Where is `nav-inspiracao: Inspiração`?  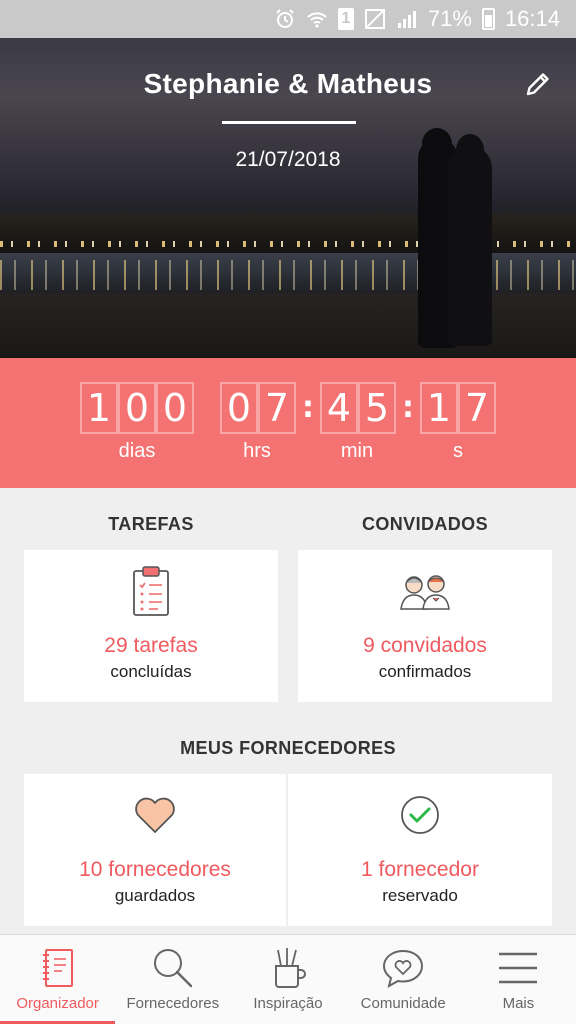
nav-inspiracao: Inspiração is located at coordinates (287, 979).